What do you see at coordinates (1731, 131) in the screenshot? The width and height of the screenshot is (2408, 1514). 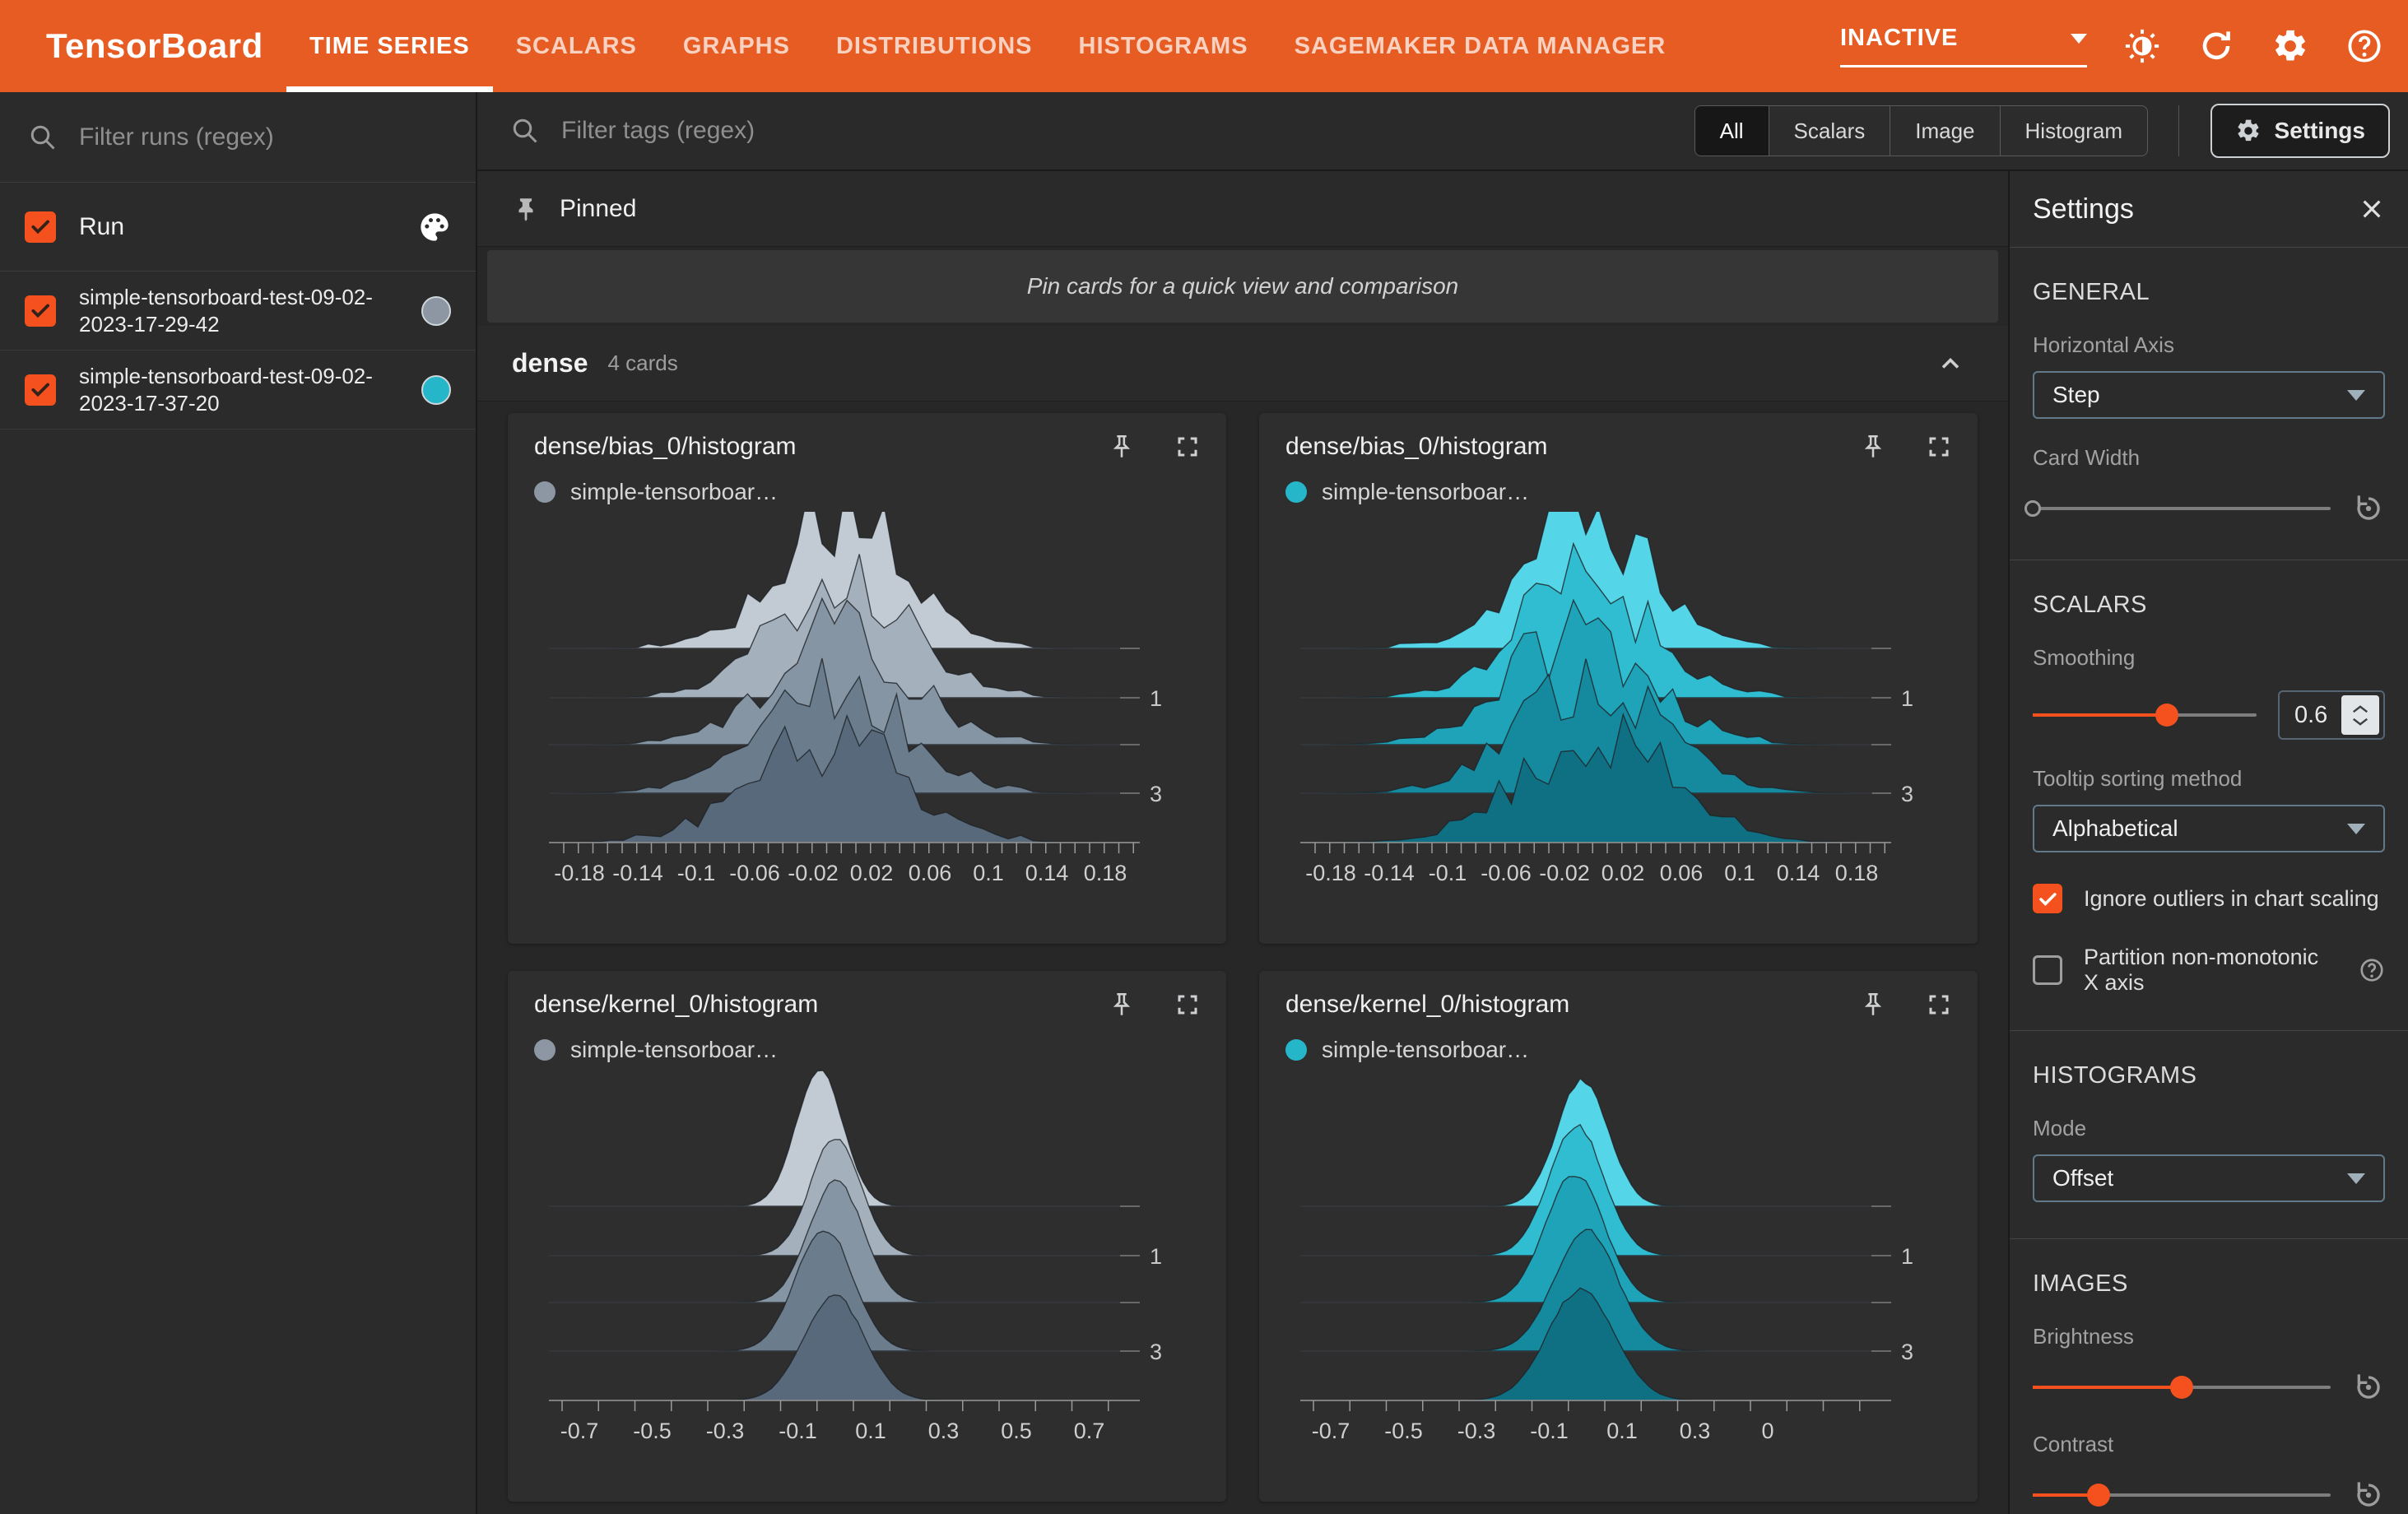 I see `filter-all-button: All` at bounding box center [1731, 131].